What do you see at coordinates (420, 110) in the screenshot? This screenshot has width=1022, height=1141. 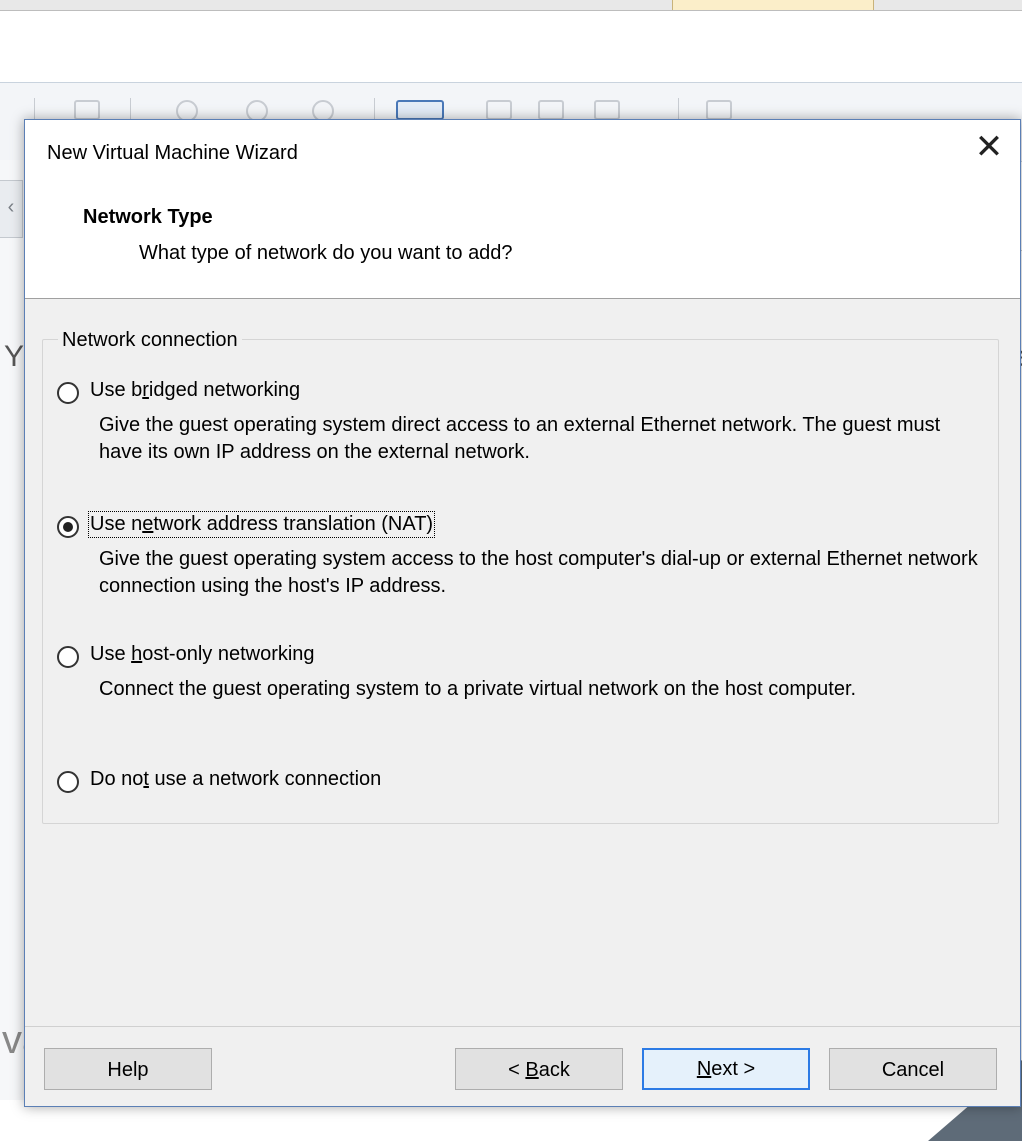 I see `toolbar-view-icon` at bounding box center [420, 110].